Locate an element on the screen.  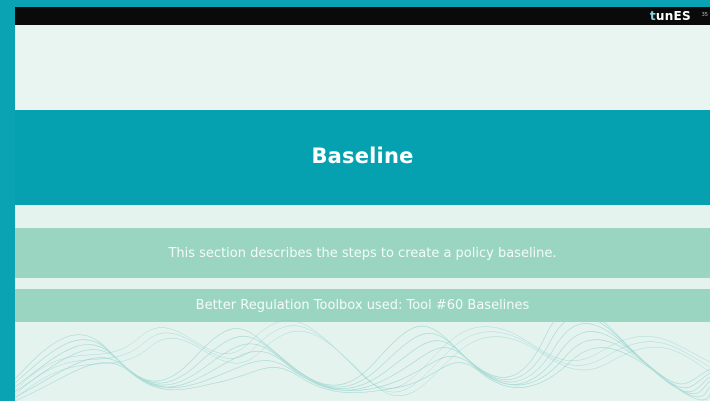
tunes-logo: tunES is located at coordinates (670, 16).